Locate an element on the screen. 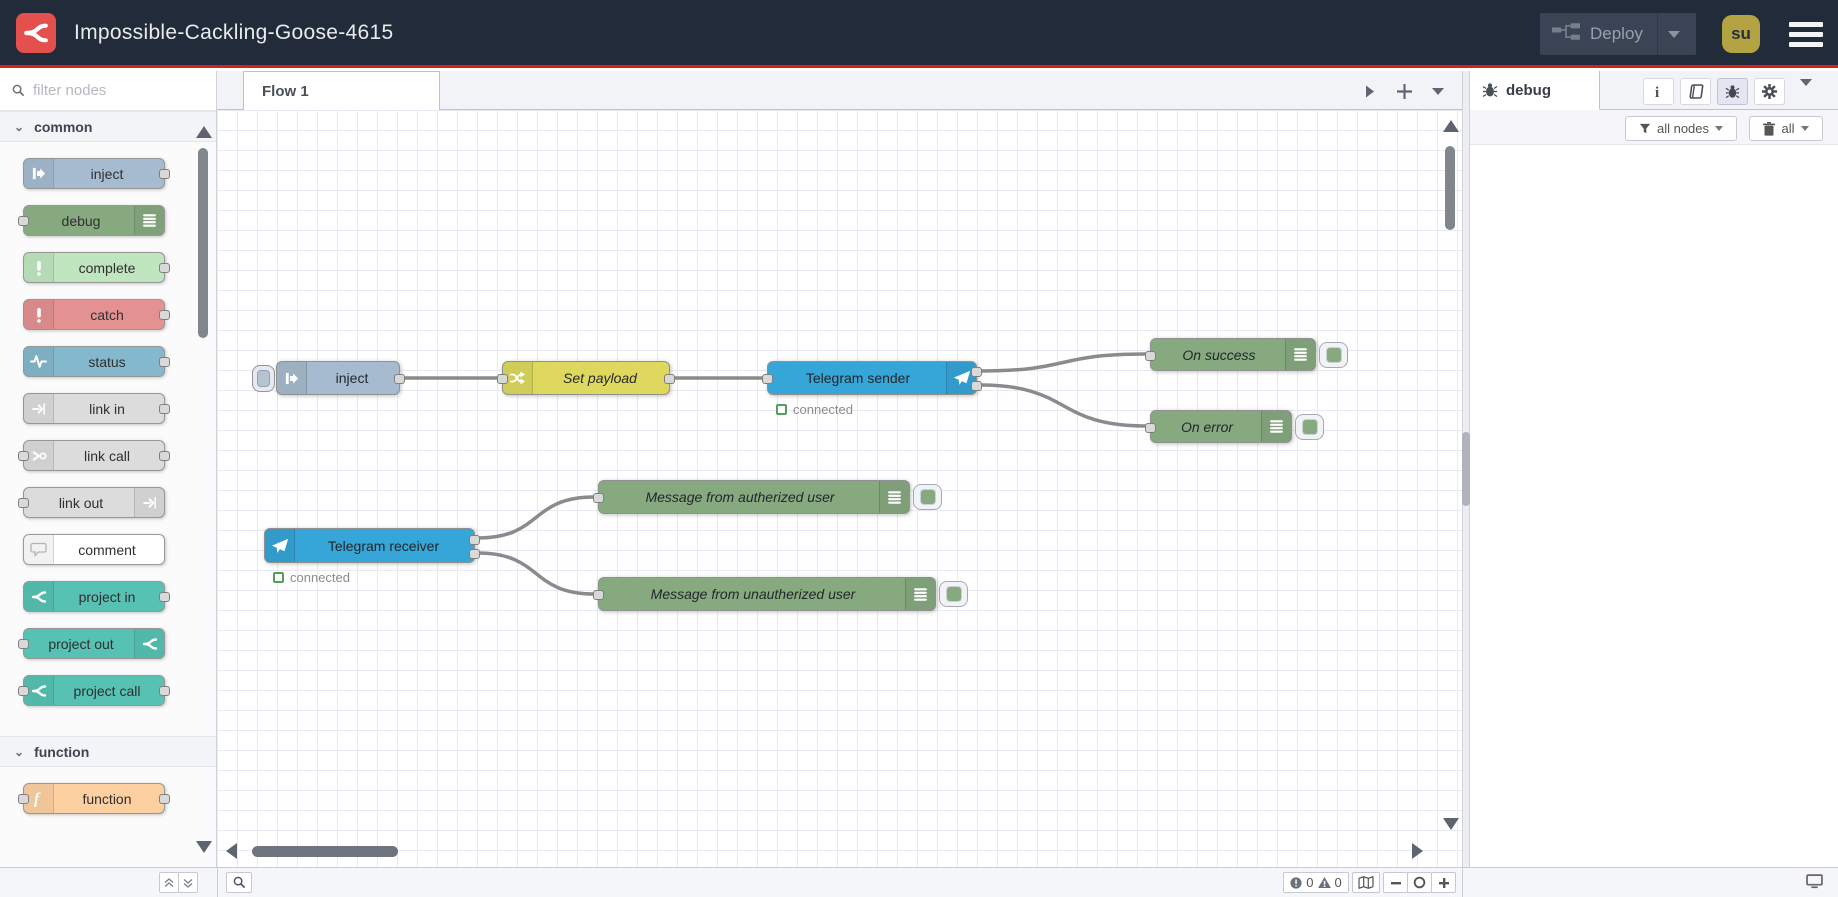 This screenshot has height=897, width=1838. deploy-options-caret is located at coordinates (1673, 34).